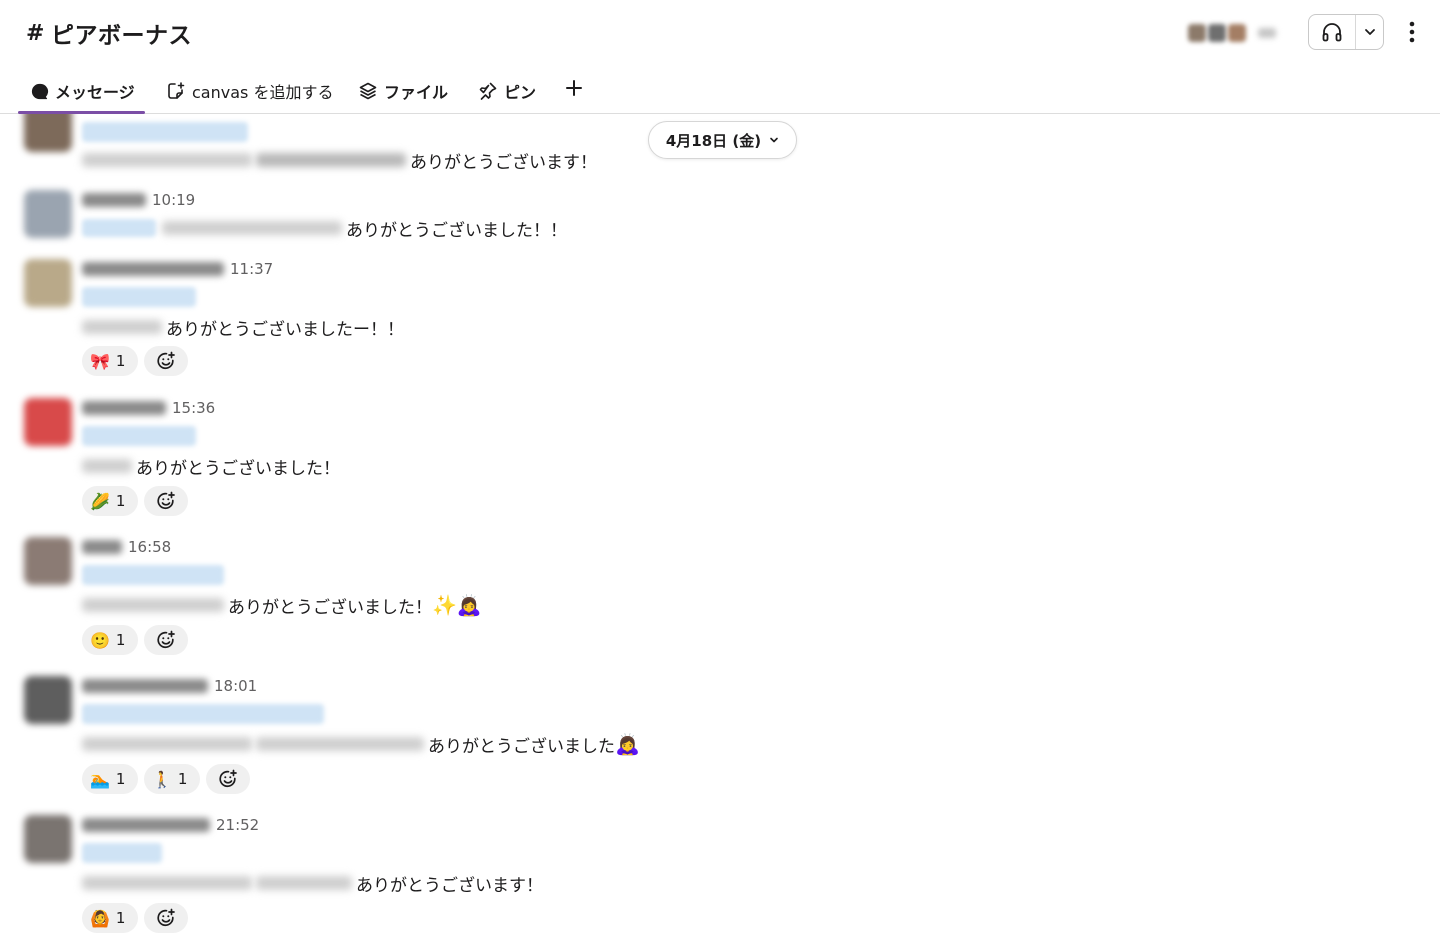 The width and height of the screenshot is (1440, 934). What do you see at coordinates (121, 36) in the screenshot?
I see `channel-name: ピアボーナス` at bounding box center [121, 36].